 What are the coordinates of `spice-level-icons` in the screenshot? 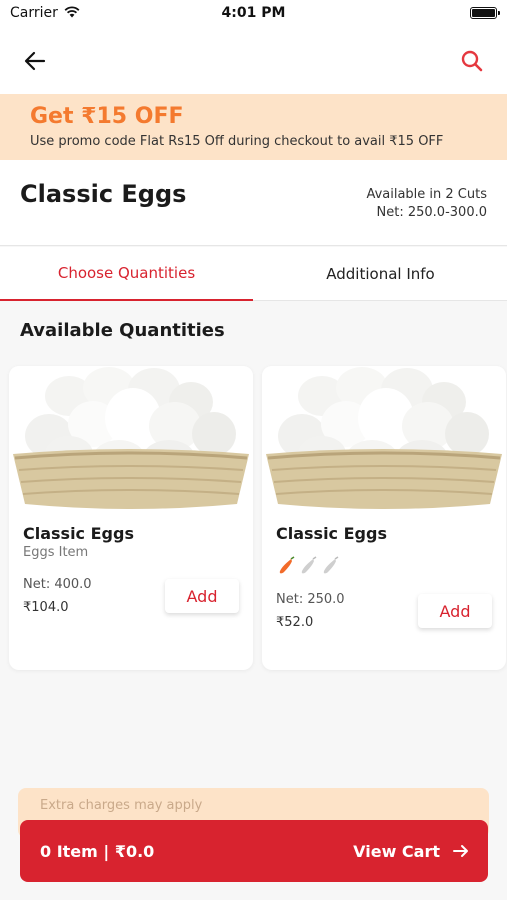 It's located at (309, 565).